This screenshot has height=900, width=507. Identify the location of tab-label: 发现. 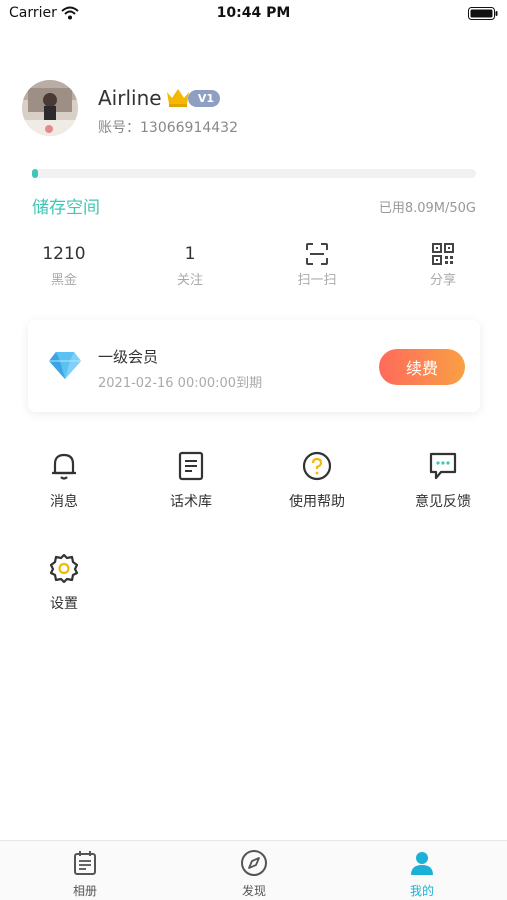
(253, 891).